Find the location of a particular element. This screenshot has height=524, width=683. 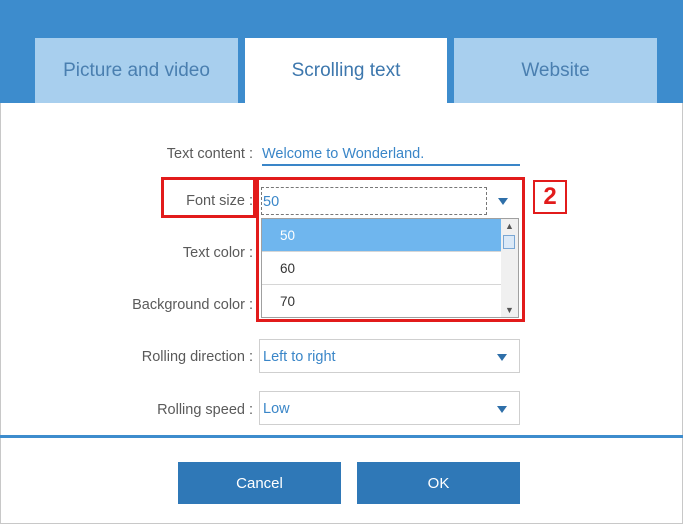

tab-picture-and-video: Picture and video is located at coordinates (136, 70).